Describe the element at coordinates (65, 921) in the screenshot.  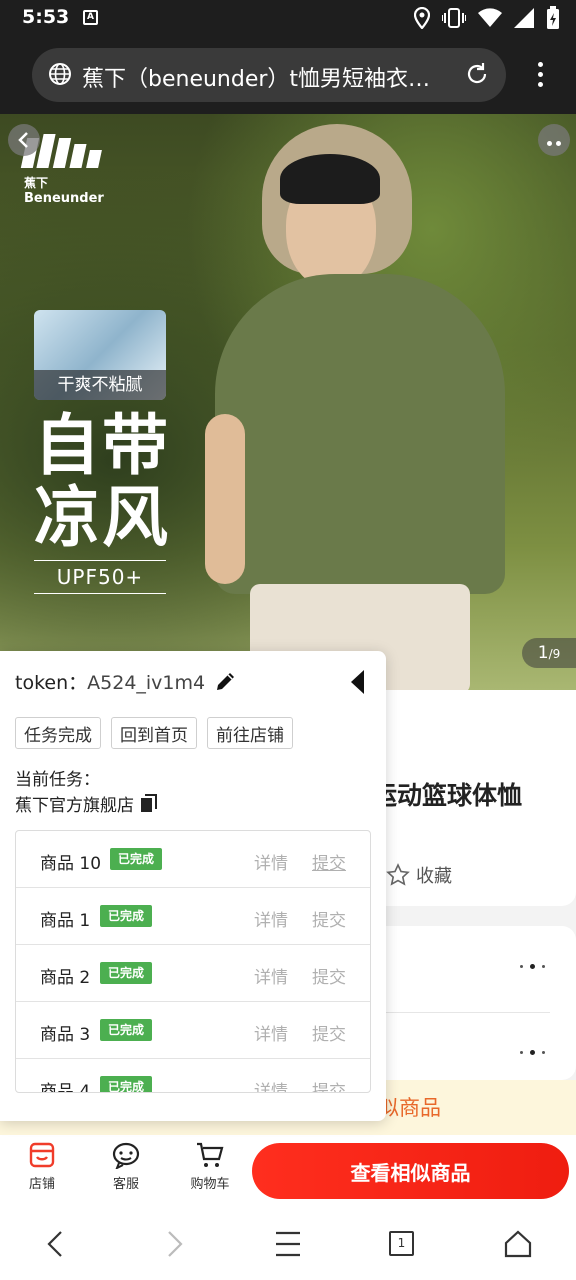
I see `item-name: 商品 1` at that location.